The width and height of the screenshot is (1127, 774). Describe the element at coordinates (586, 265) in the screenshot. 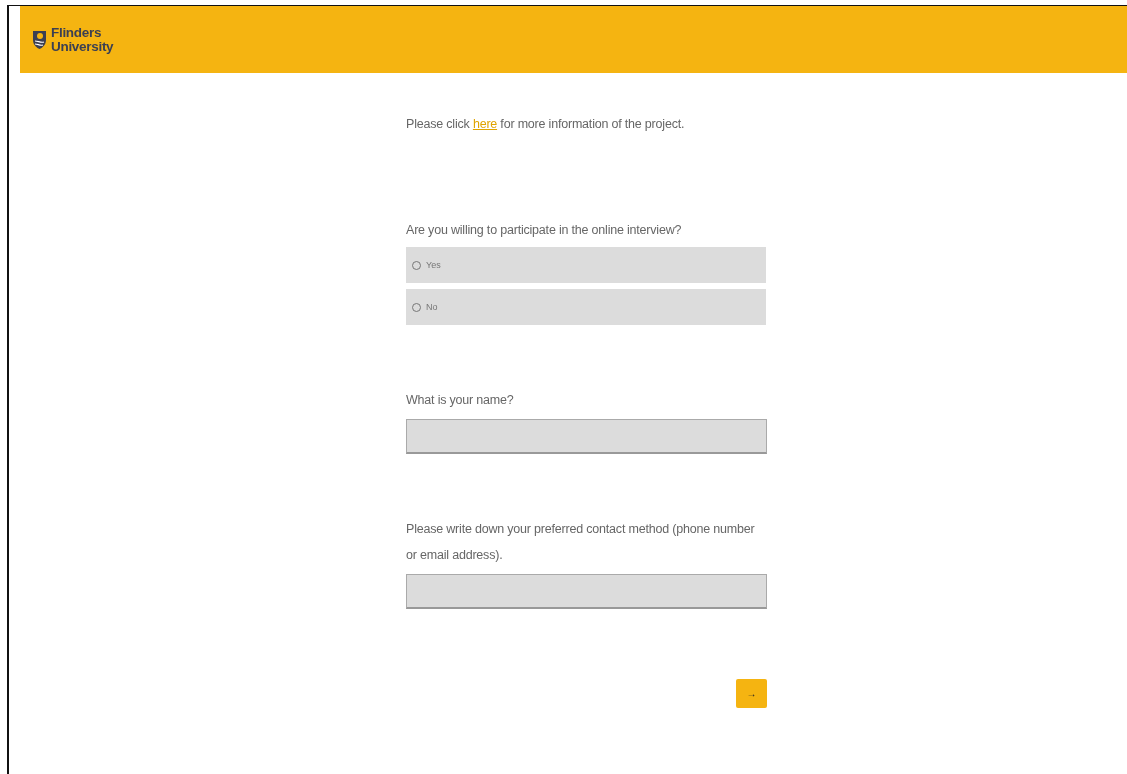

I see `answer-option: Yes` at that location.